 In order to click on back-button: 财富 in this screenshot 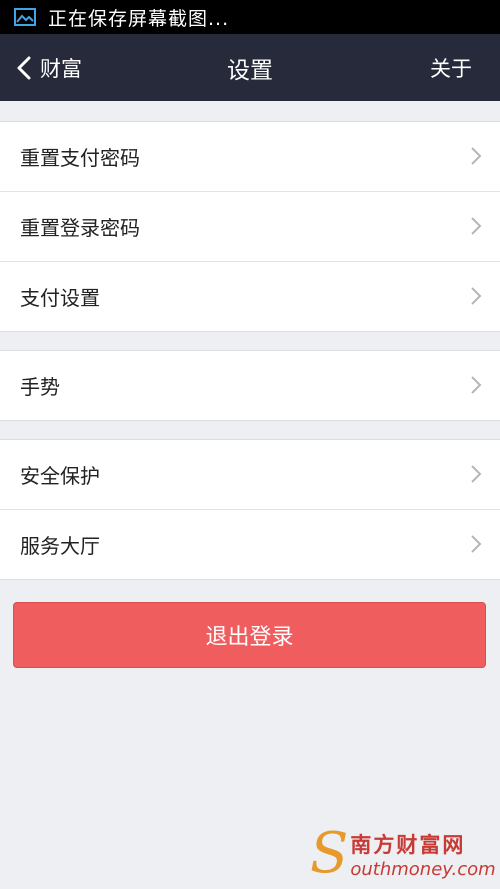, I will do `click(49, 67)`.